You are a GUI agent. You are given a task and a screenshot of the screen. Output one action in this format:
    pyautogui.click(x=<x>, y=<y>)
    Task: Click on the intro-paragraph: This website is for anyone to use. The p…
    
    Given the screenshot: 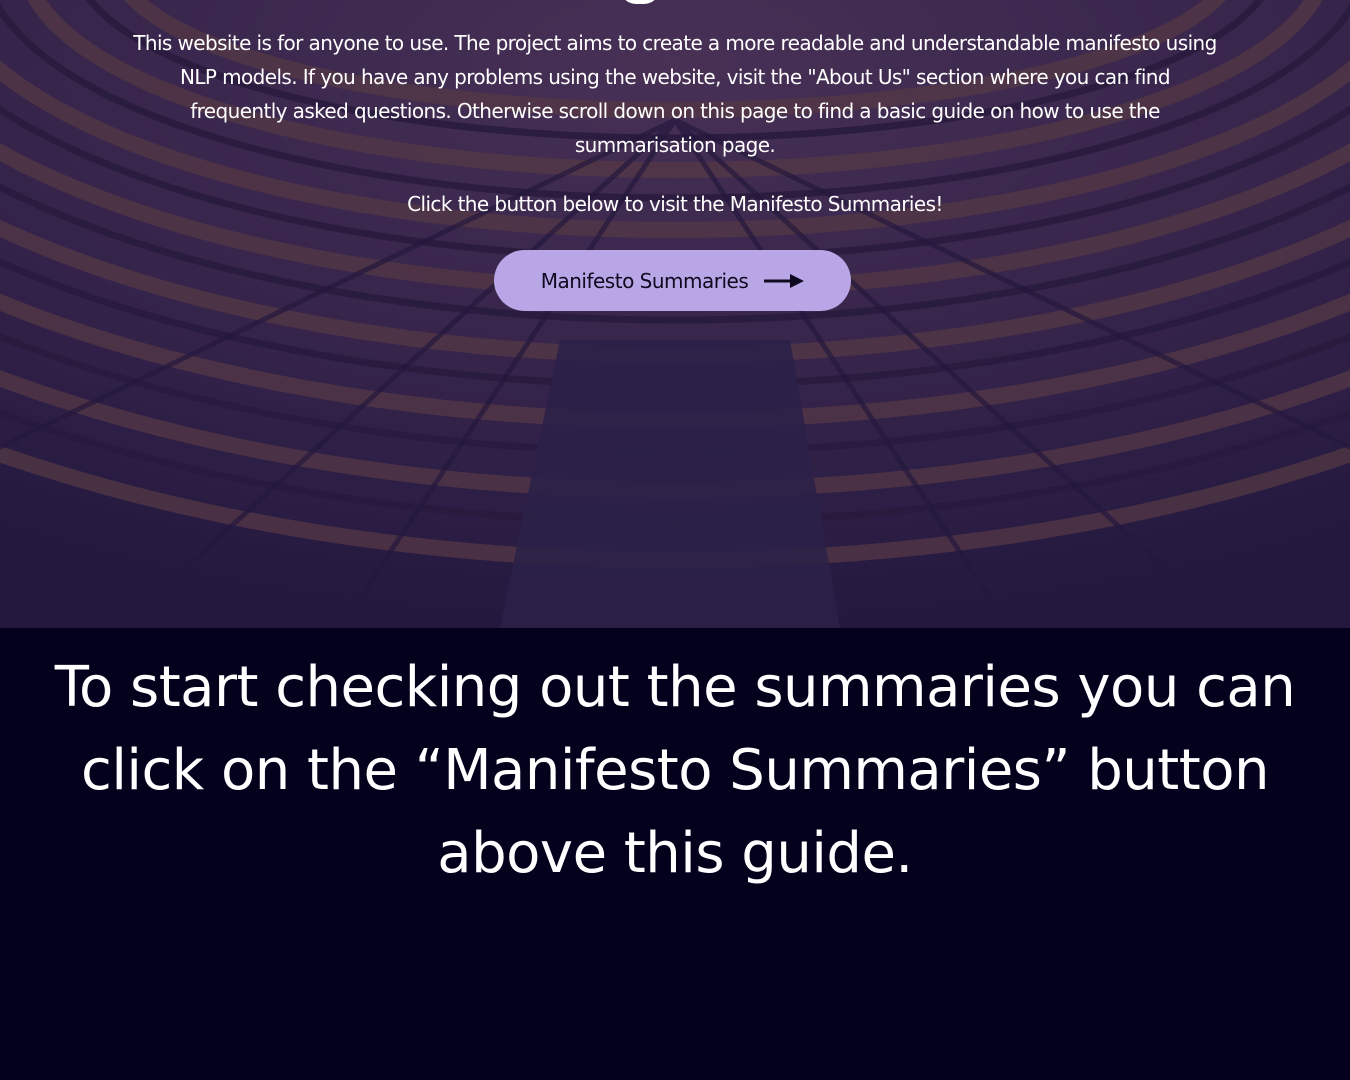 What is the action you would take?
    pyautogui.click(x=675, y=94)
    